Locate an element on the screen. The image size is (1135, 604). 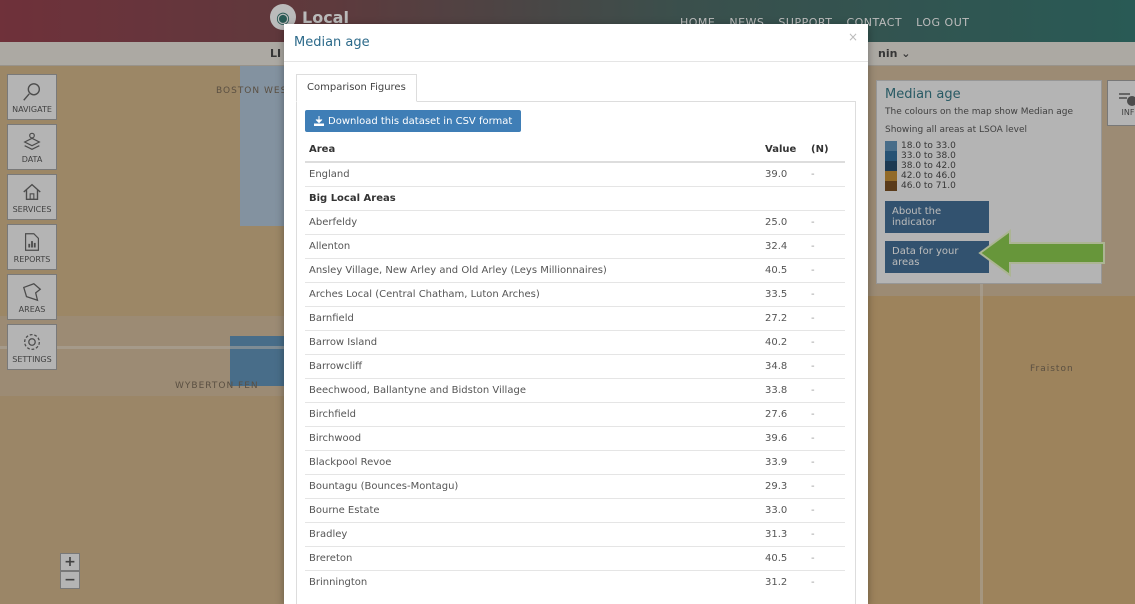
table-row: Barnfield 27.2- is located at coordinates (575, 317).